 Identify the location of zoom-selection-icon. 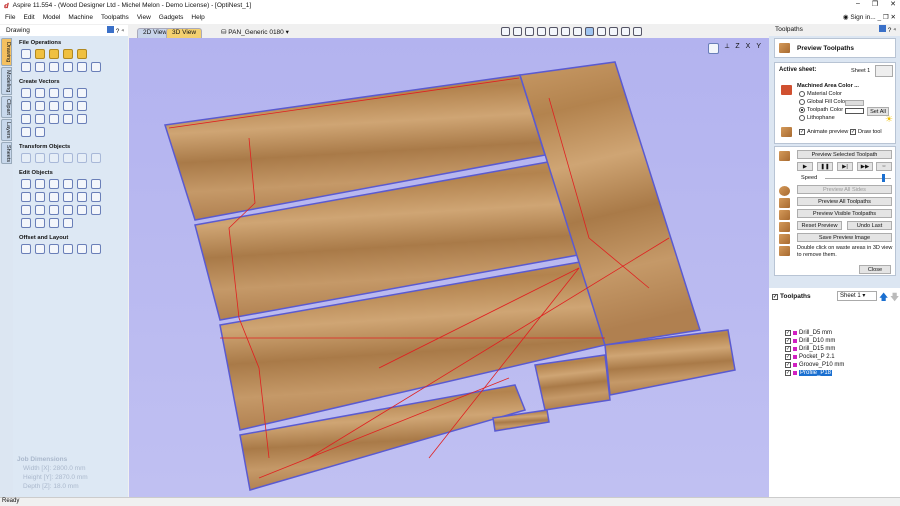
(577, 31).